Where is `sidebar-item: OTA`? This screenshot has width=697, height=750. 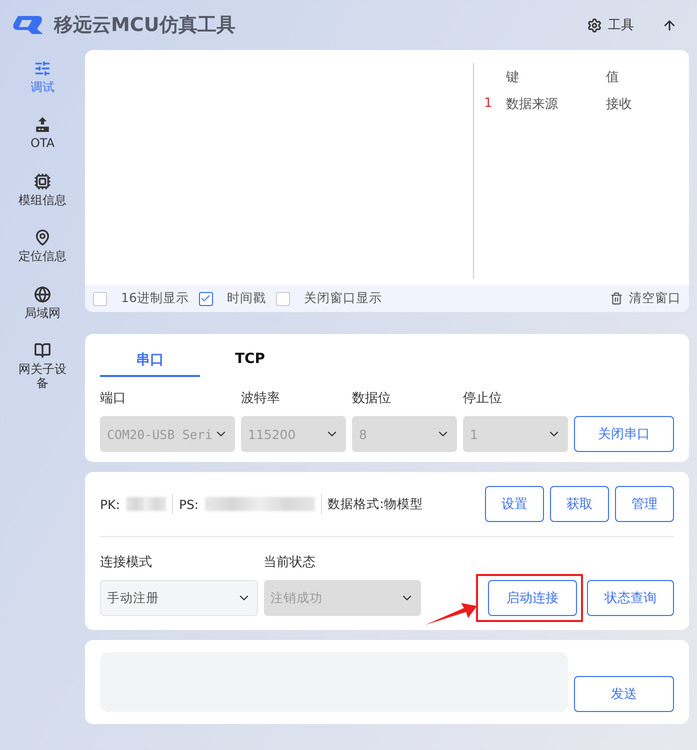 sidebar-item: OTA is located at coordinates (42, 133).